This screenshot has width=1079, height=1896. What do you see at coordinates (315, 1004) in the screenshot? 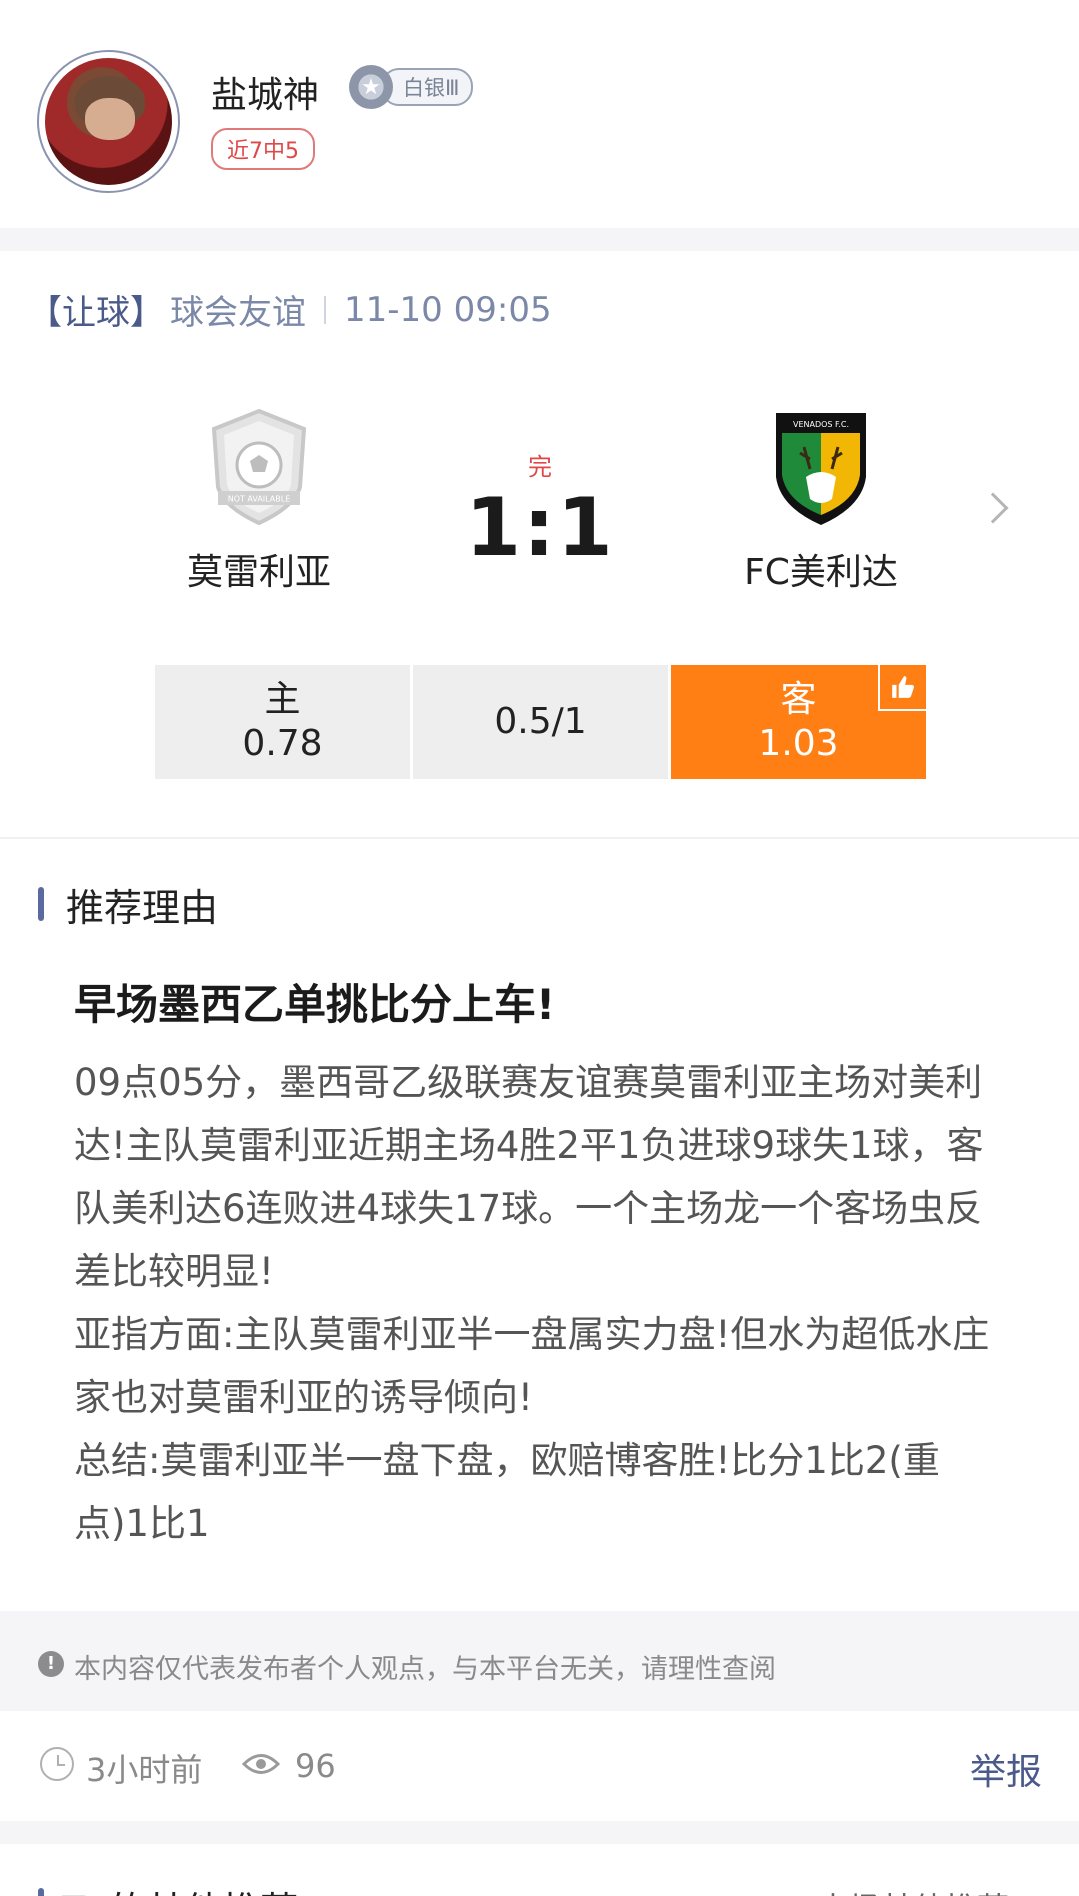
I see `reason-headline: 早场墨西乙单挑比分上车!` at bounding box center [315, 1004].